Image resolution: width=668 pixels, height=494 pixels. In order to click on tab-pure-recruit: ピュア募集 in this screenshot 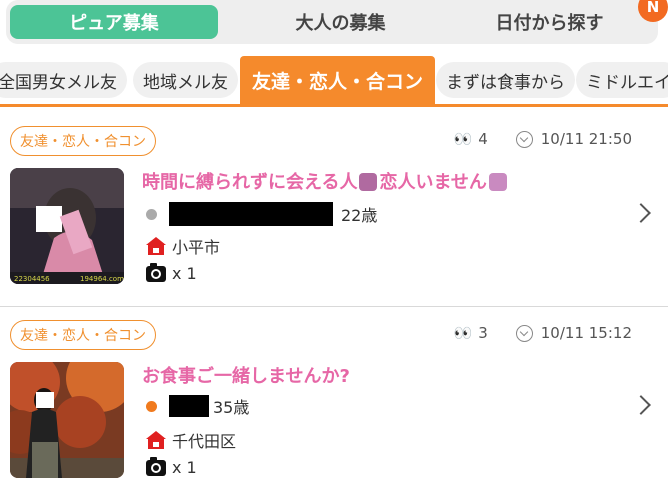, I will do `click(114, 22)`.